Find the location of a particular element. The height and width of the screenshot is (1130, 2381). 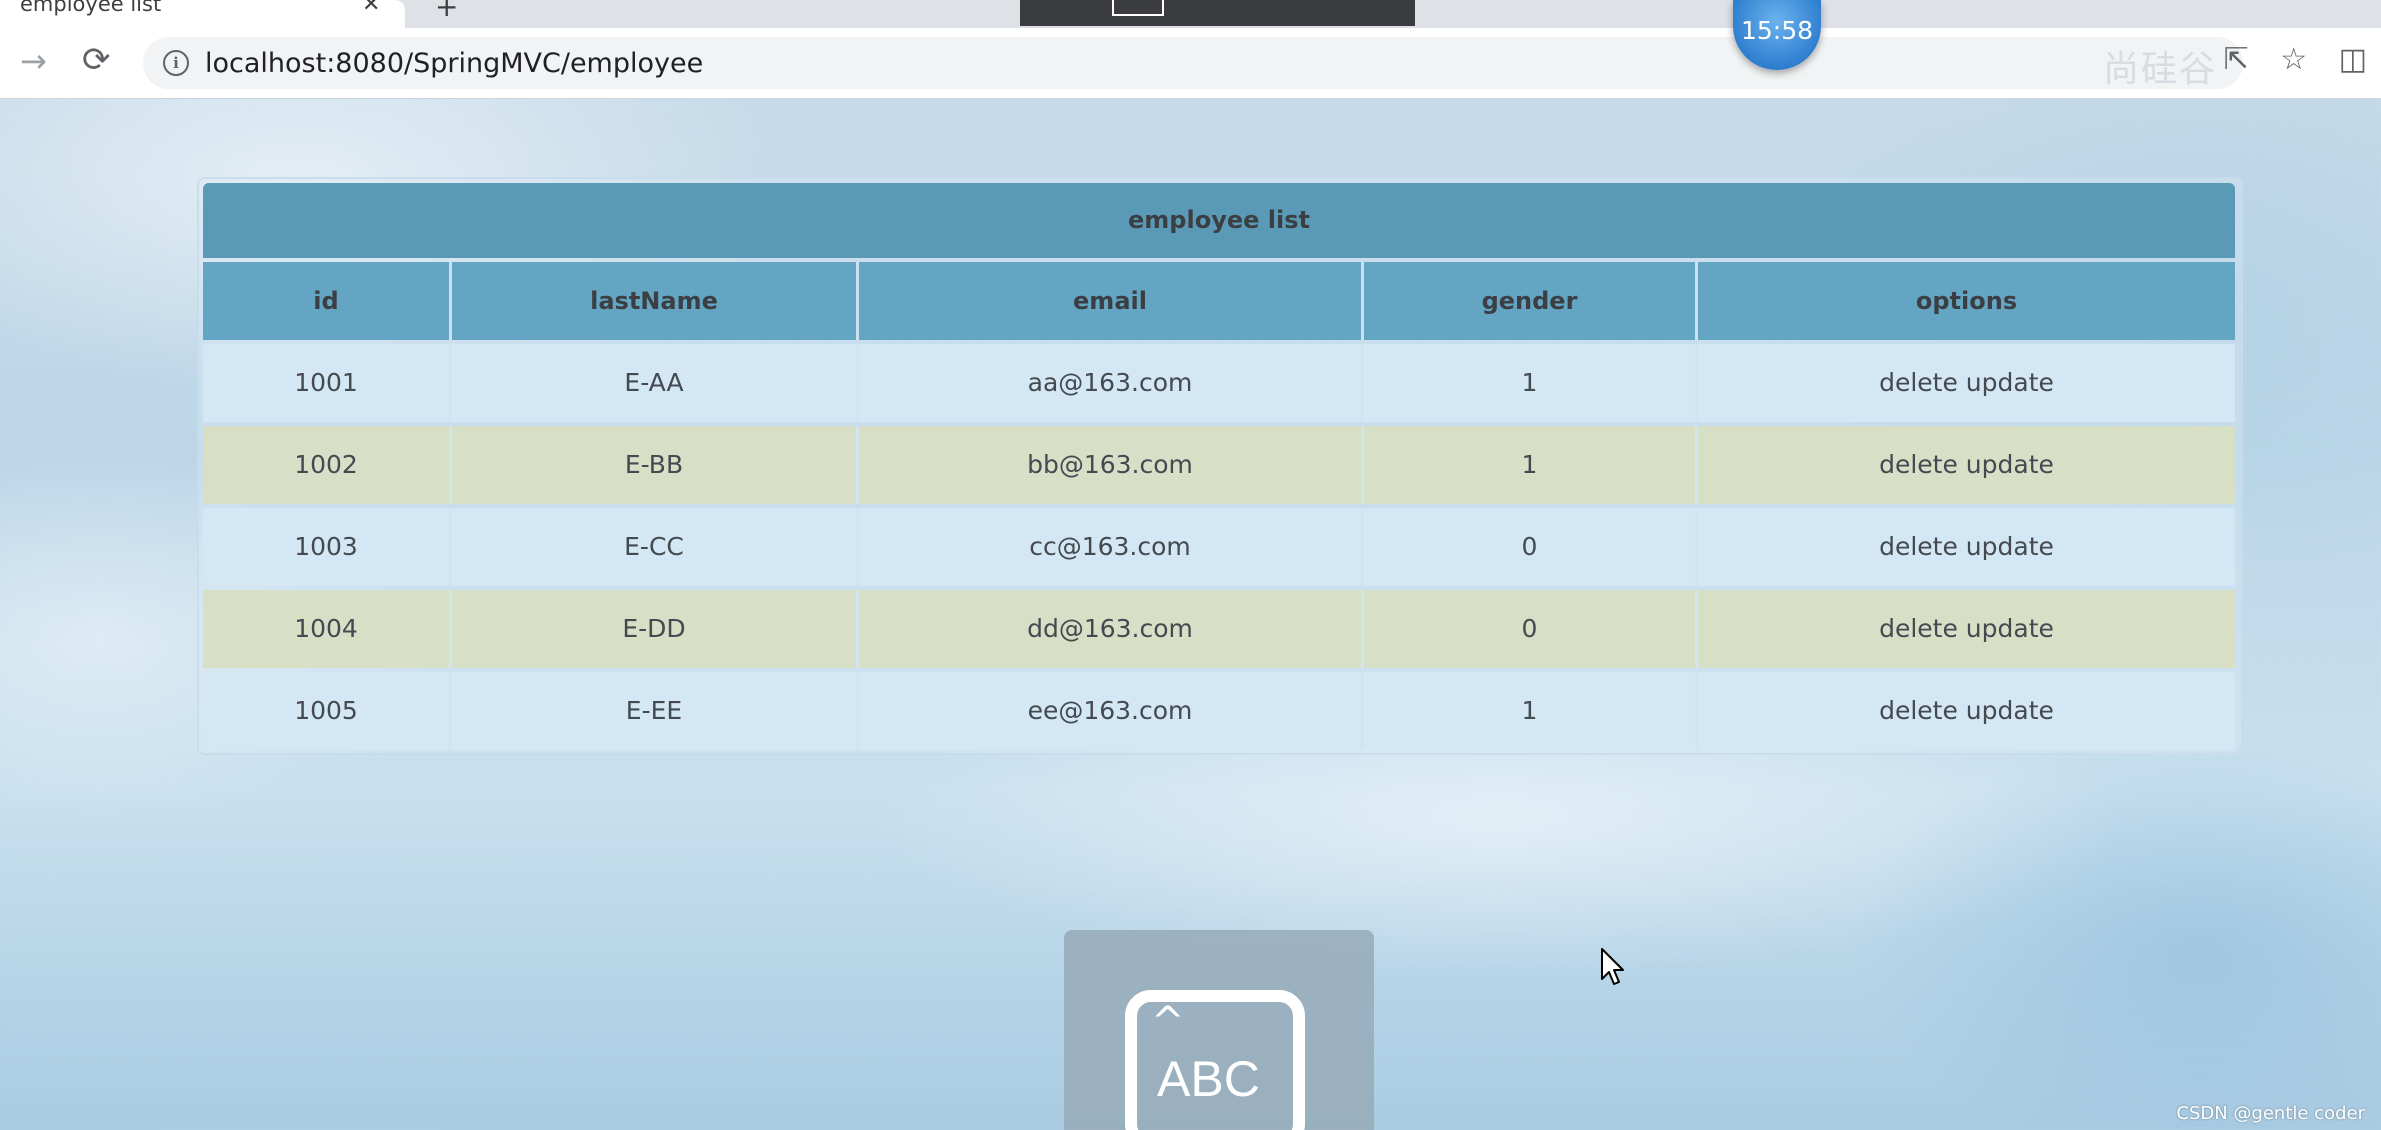

table-row: 1005 E-EE ee@163.com 1 delete update is located at coordinates (1219, 711).